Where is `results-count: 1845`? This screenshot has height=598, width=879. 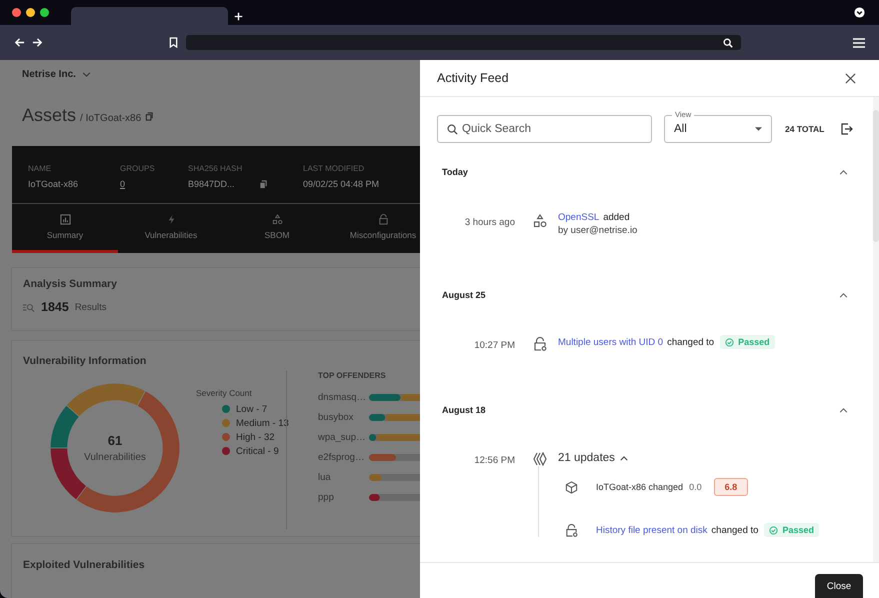 results-count: 1845 is located at coordinates (55, 307).